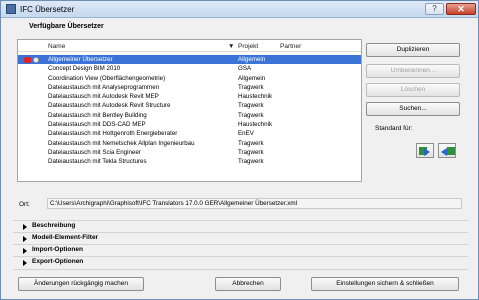 The width and height of the screenshot is (479, 300). Describe the element at coordinates (444, 152) in the screenshot. I see `arrow-left-icon` at that location.